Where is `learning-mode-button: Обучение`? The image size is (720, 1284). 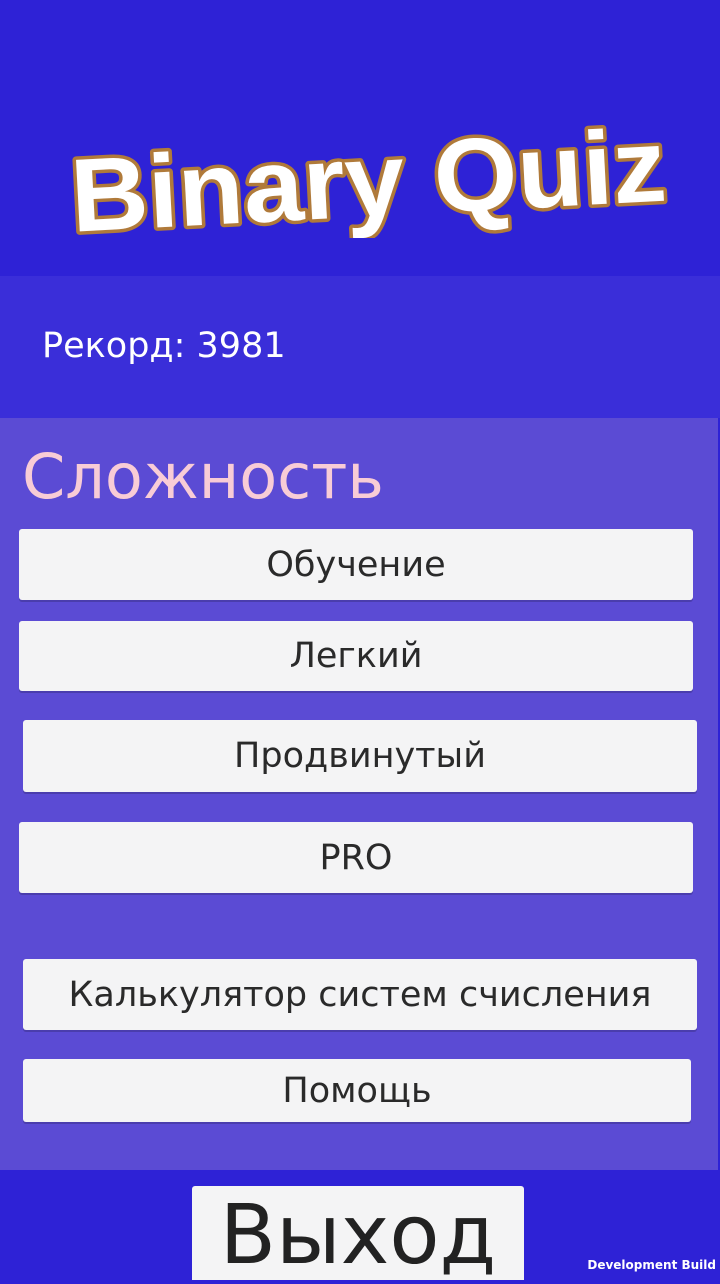
learning-mode-button: Обучение is located at coordinates (356, 564).